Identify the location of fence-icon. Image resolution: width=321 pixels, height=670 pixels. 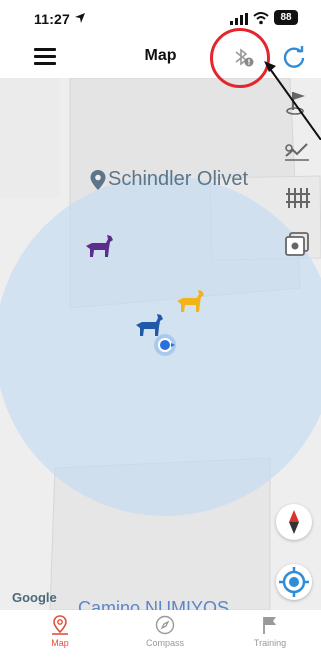
(297, 198).